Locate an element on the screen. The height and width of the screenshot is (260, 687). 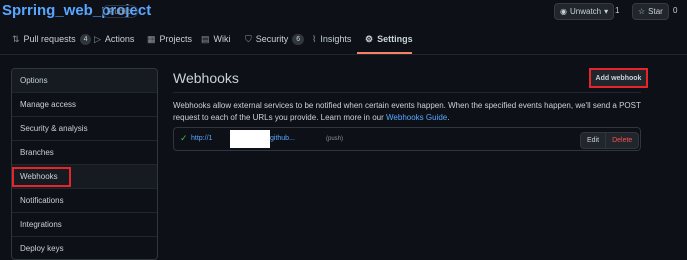
tab-insights: ⌇ Insights is located at coordinates (331, 39).